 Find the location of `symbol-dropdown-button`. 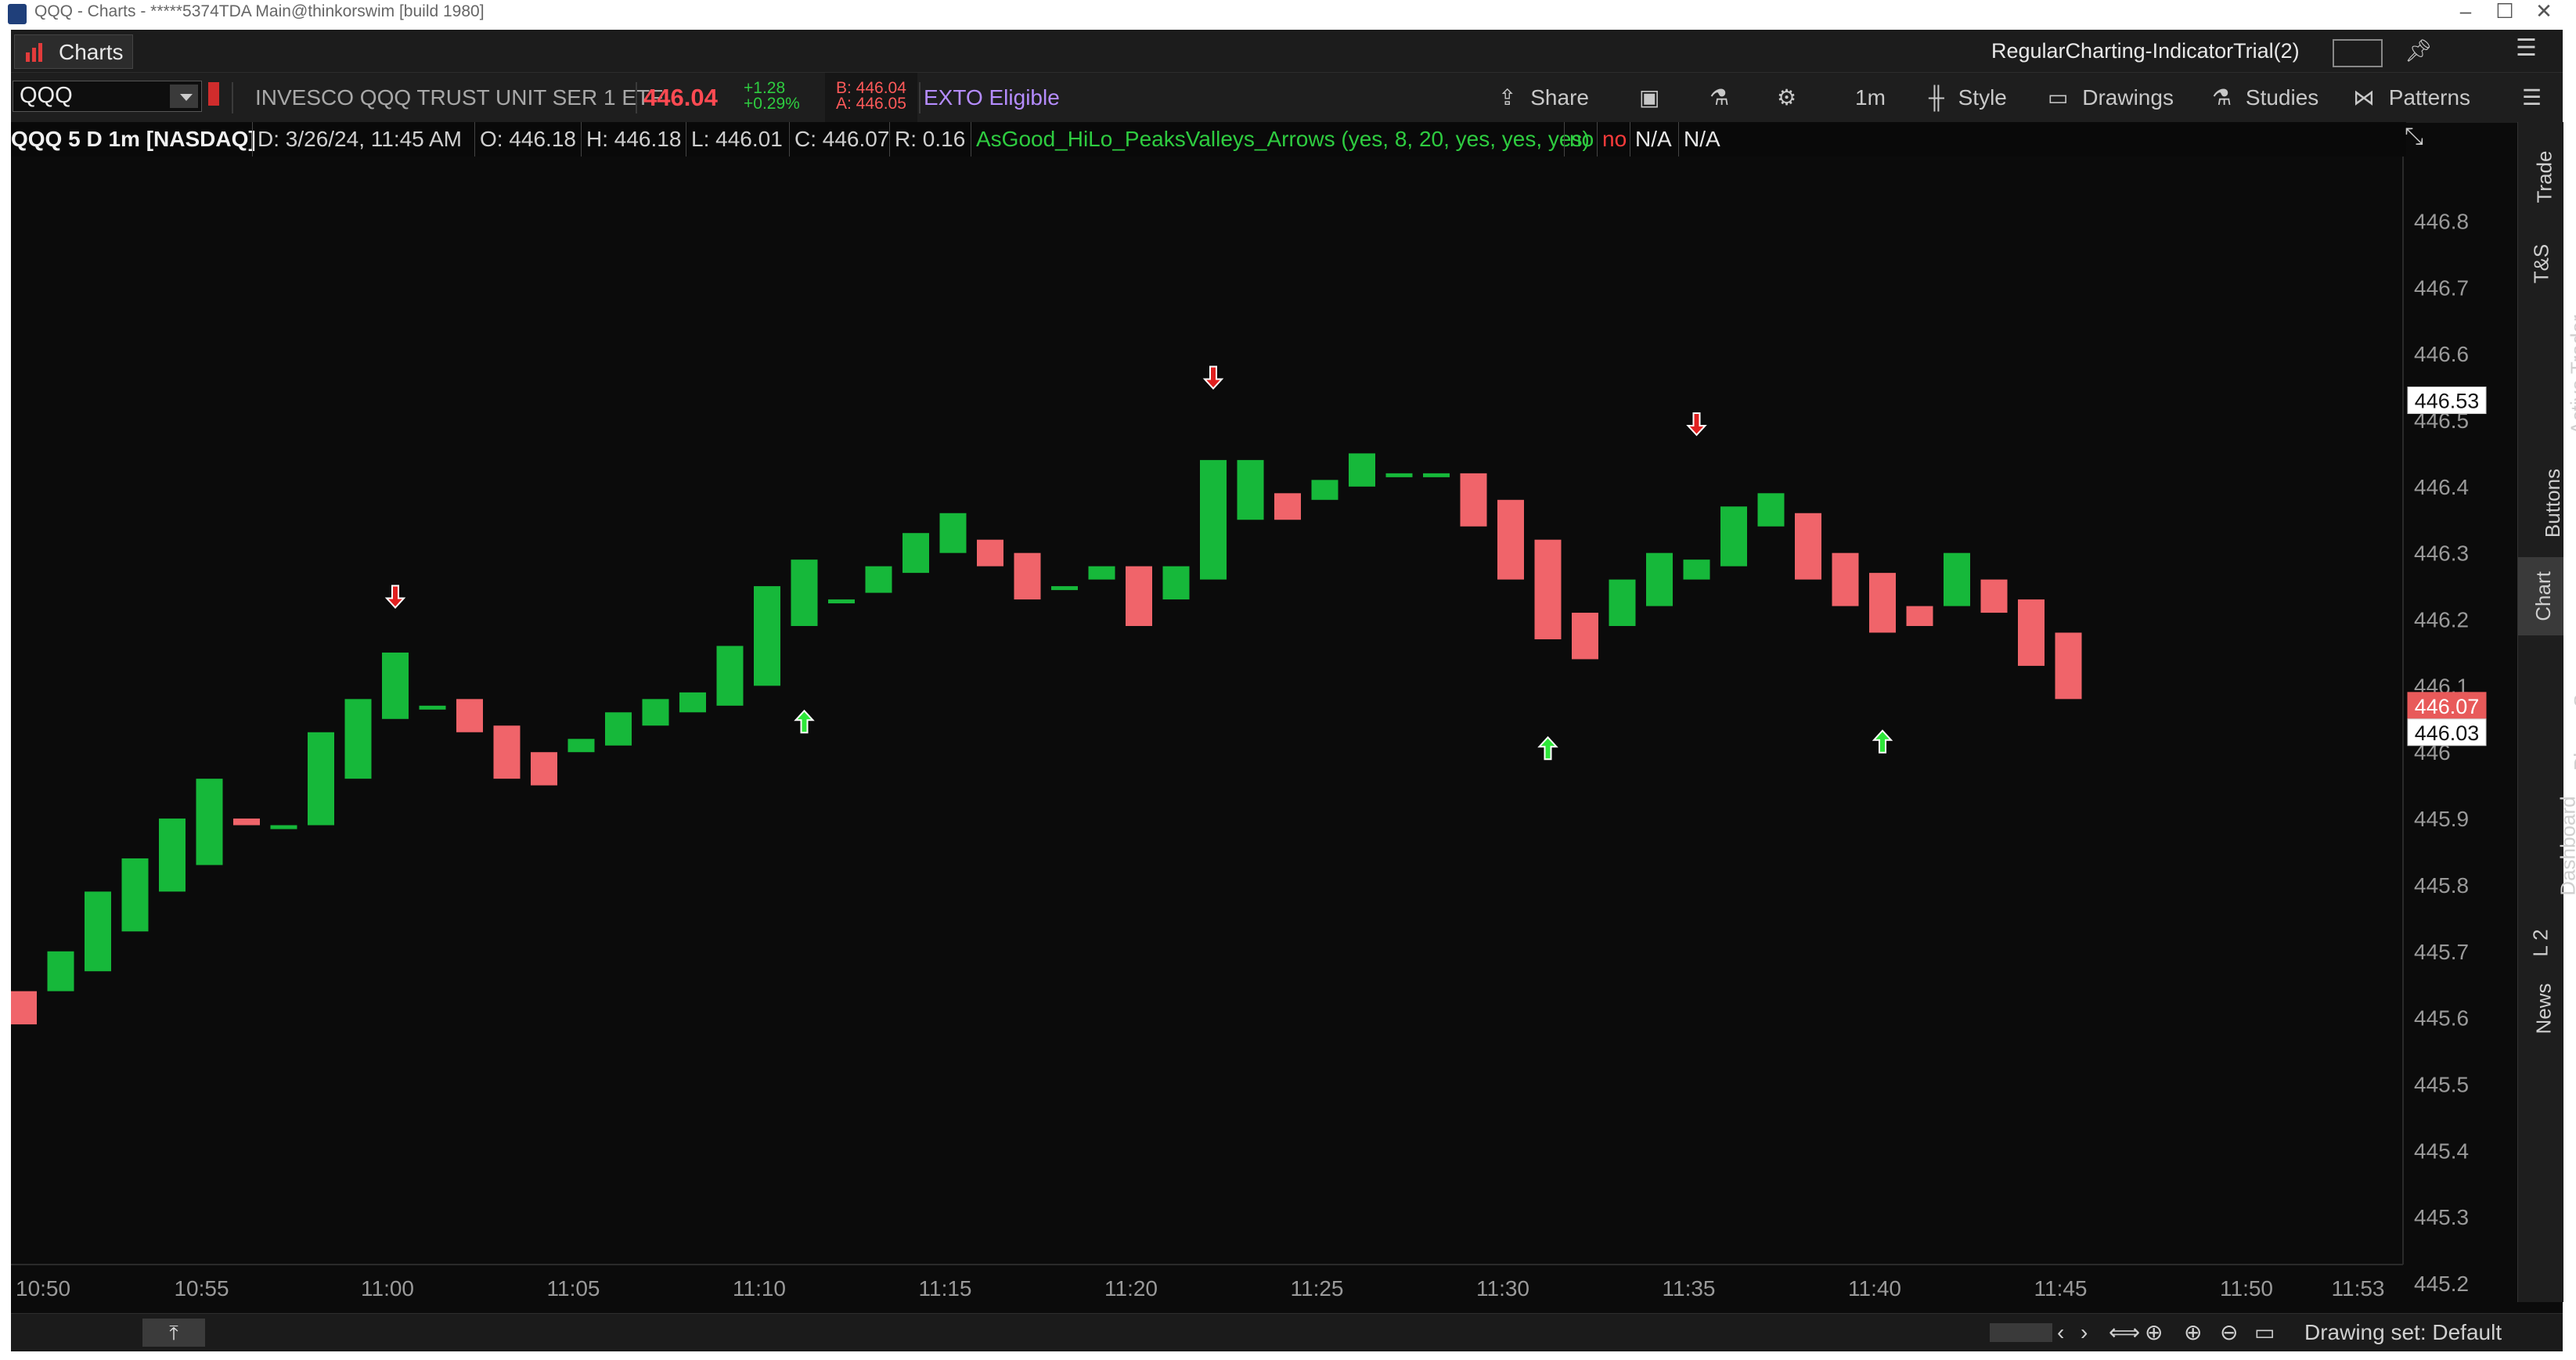

symbol-dropdown-button is located at coordinates (184, 96).